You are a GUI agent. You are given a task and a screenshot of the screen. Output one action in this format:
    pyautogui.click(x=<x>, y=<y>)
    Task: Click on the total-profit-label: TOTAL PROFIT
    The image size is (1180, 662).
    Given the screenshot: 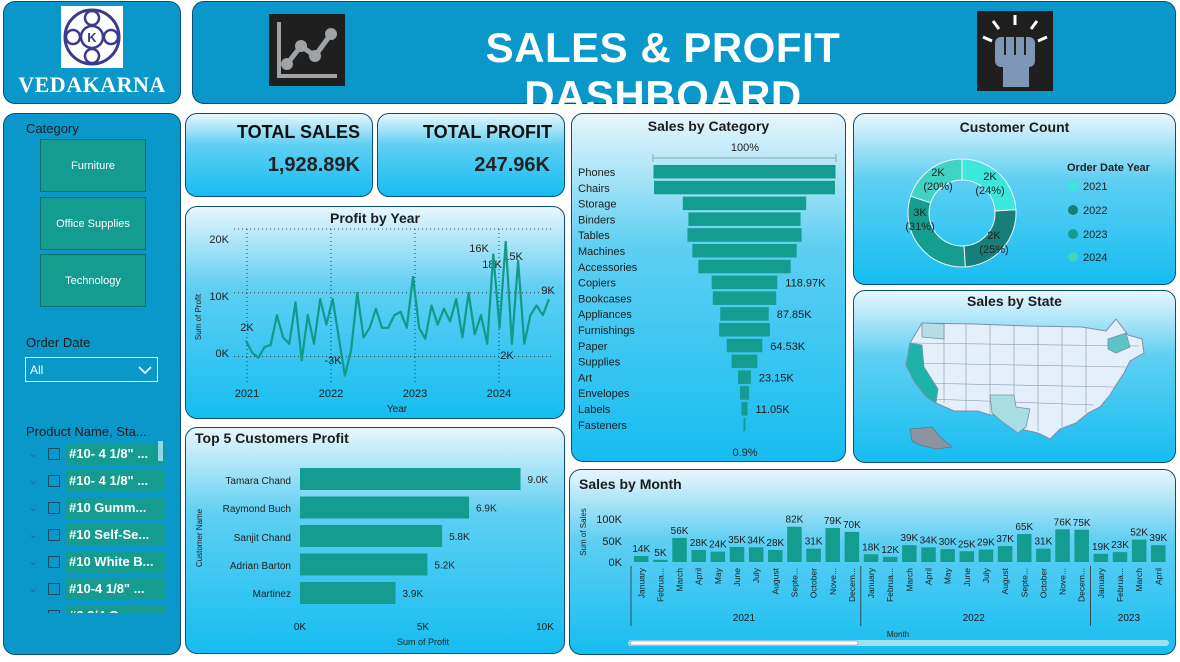 What is the action you would take?
    pyautogui.click(x=487, y=132)
    